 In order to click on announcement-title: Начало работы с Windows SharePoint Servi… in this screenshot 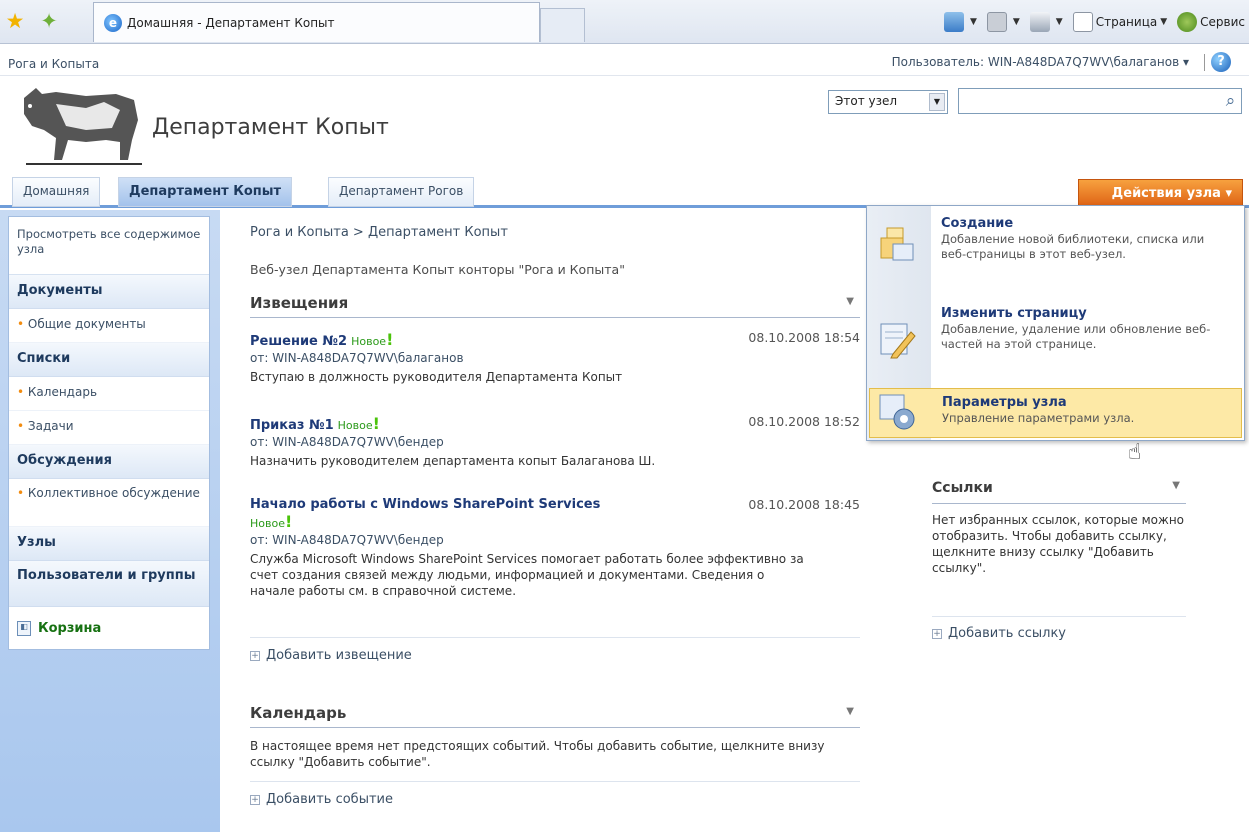, I will do `click(425, 504)`.